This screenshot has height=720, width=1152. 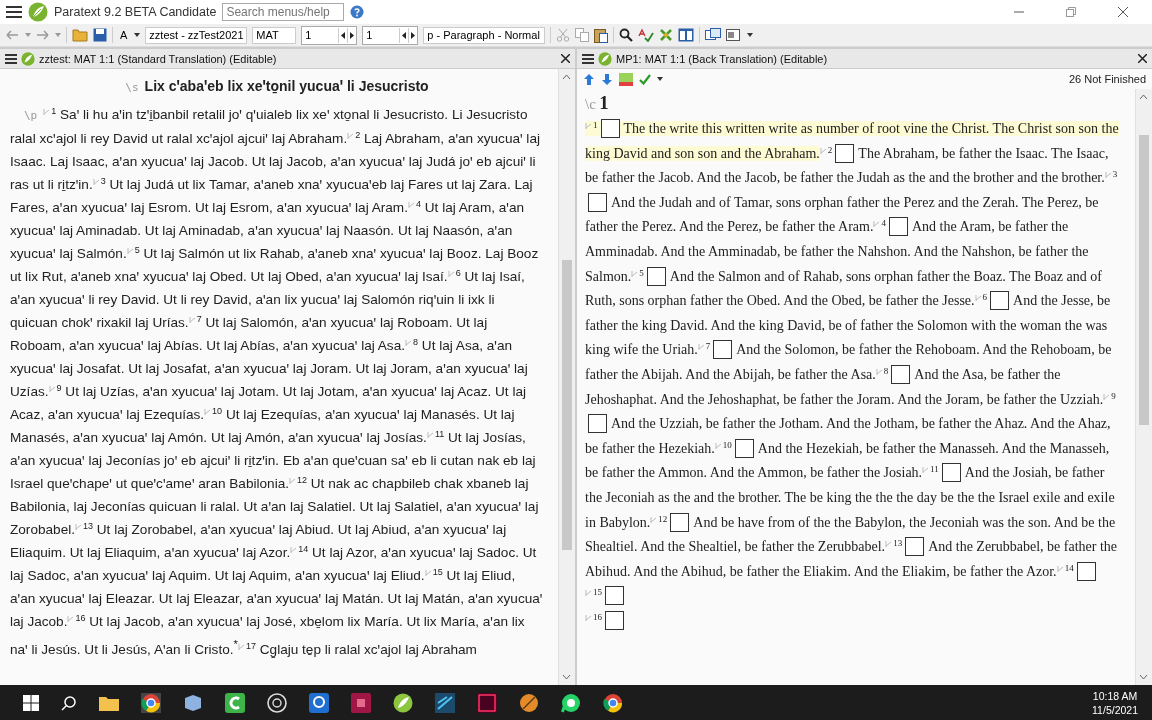 I want to click on font-button: A, so click(x=124, y=35).